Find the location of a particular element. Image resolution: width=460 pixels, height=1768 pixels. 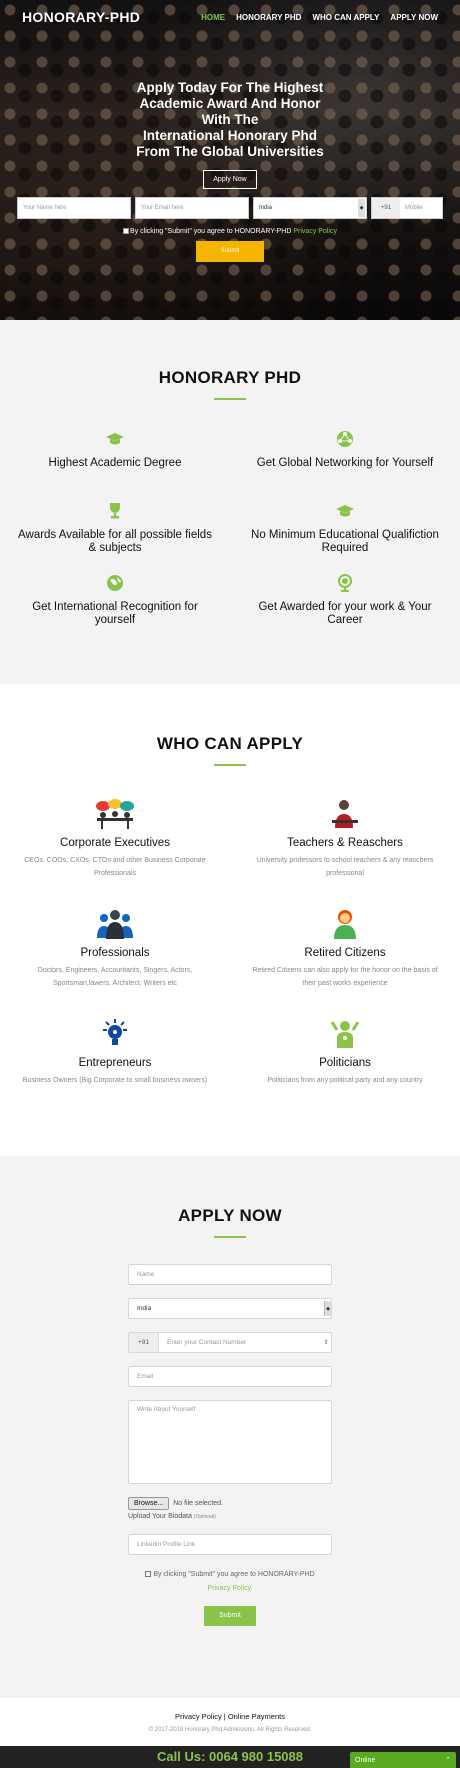

site-logo: HONORARY-PHD is located at coordinates (81, 17).